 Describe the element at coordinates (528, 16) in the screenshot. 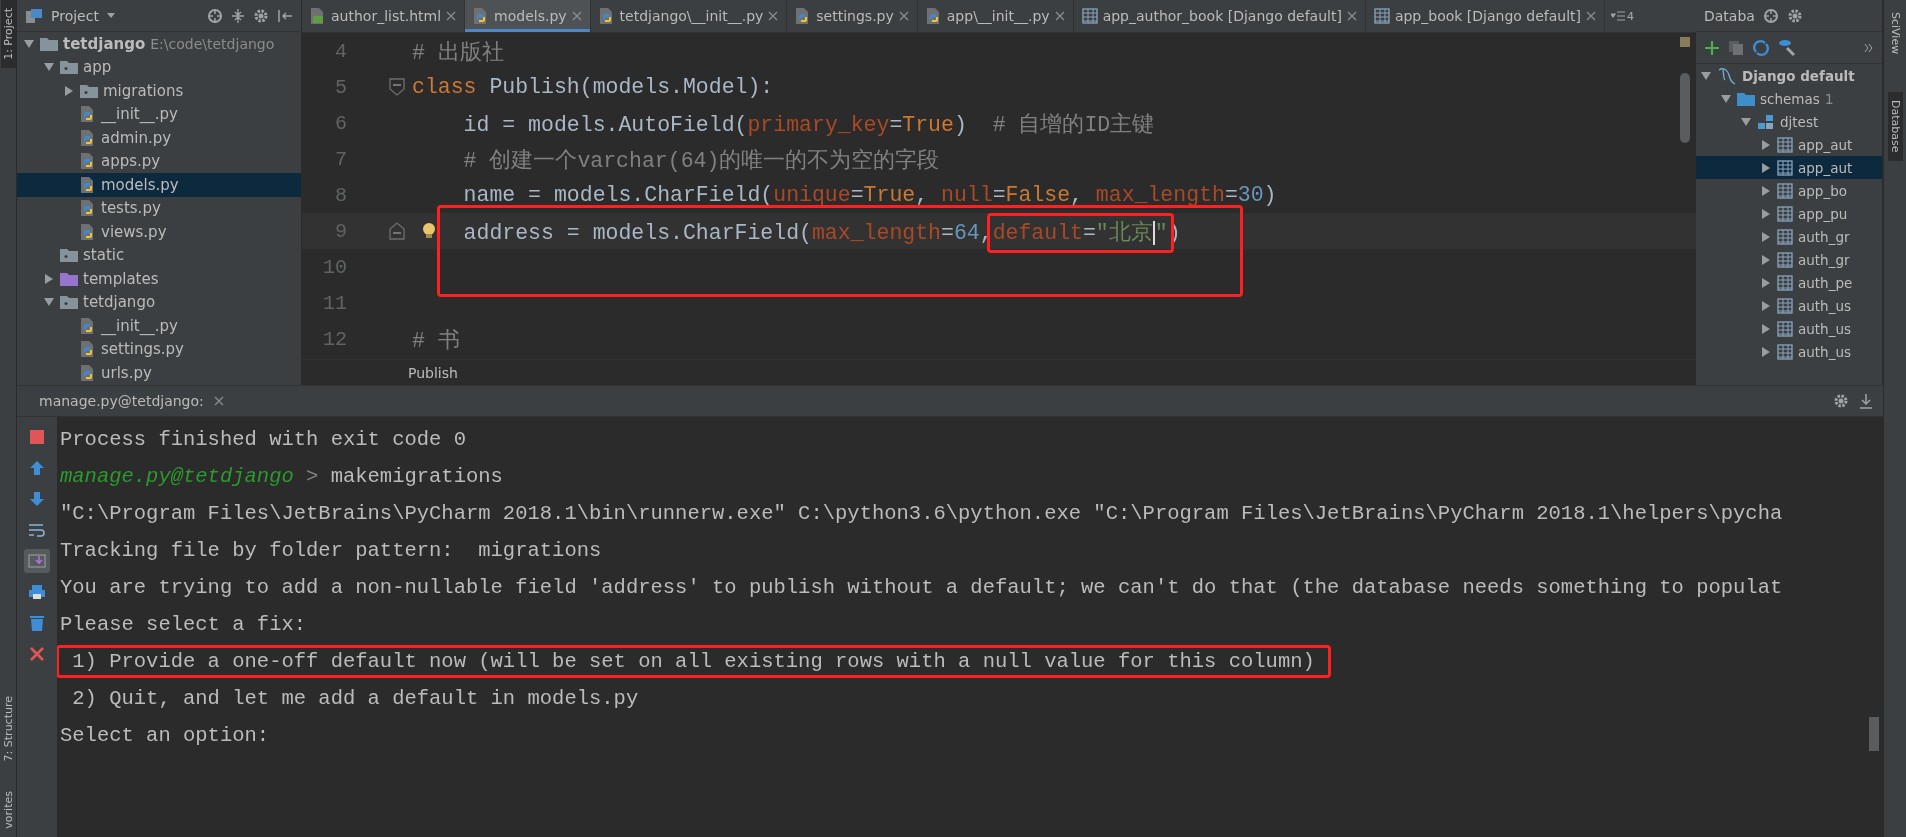

I see `editor-tab: models.py` at that location.